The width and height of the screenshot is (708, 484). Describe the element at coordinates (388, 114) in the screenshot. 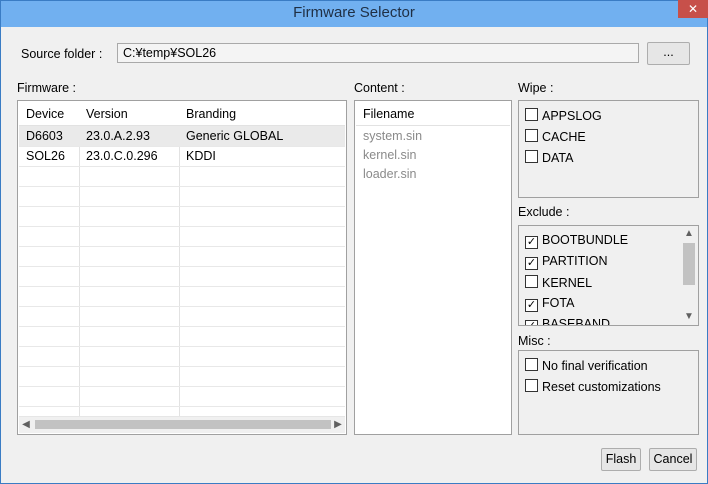

I see `column-header-filename: Filename` at that location.